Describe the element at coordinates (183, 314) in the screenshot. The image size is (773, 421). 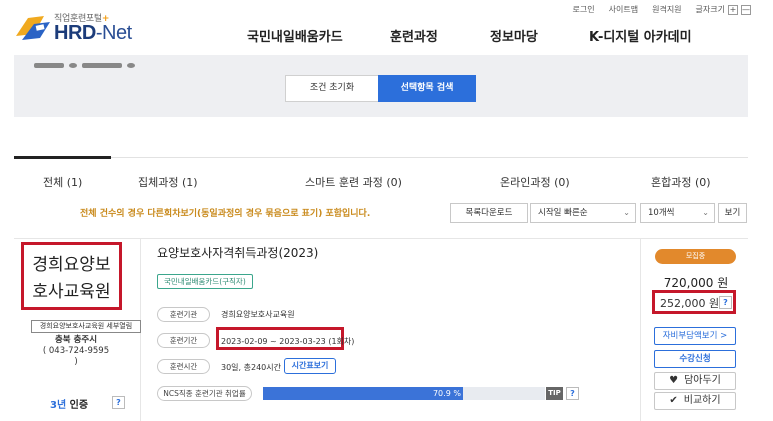
I see `org-label: 훈련기관` at that location.